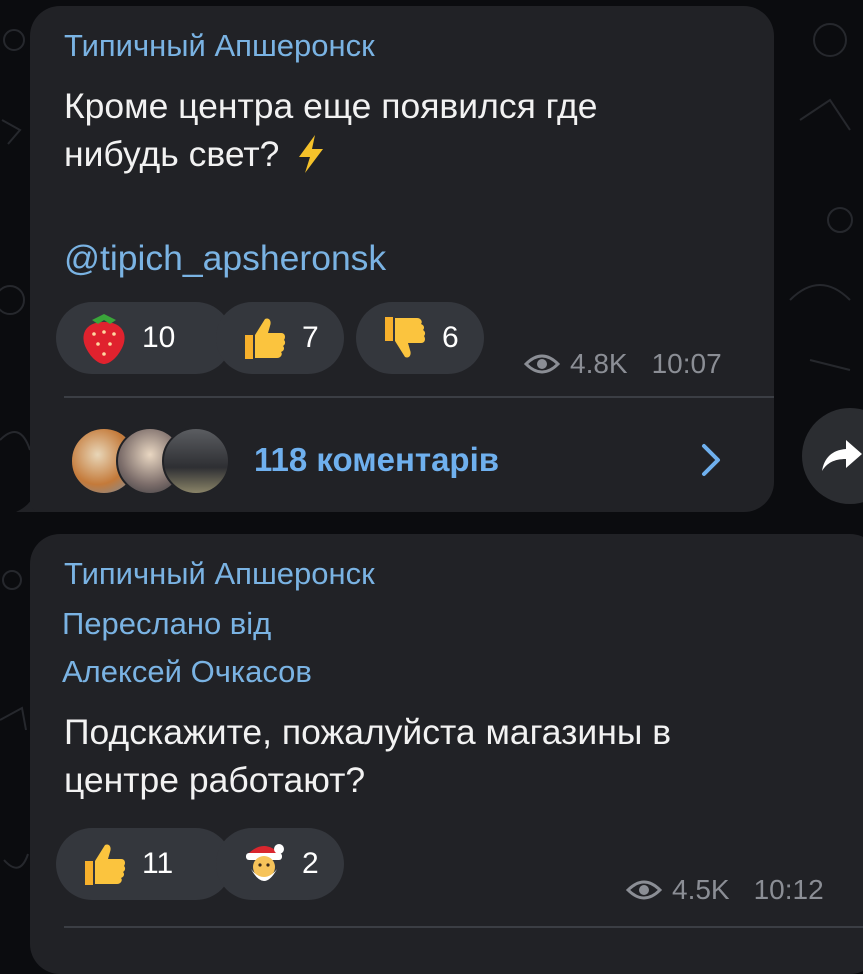 The height and width of the screenshot is (974, 863). What do you see at coordinates (225, 258) in the screenshot?
I see `channel-link: @tipich_apsheronsk` at bounding box center [225, 258].